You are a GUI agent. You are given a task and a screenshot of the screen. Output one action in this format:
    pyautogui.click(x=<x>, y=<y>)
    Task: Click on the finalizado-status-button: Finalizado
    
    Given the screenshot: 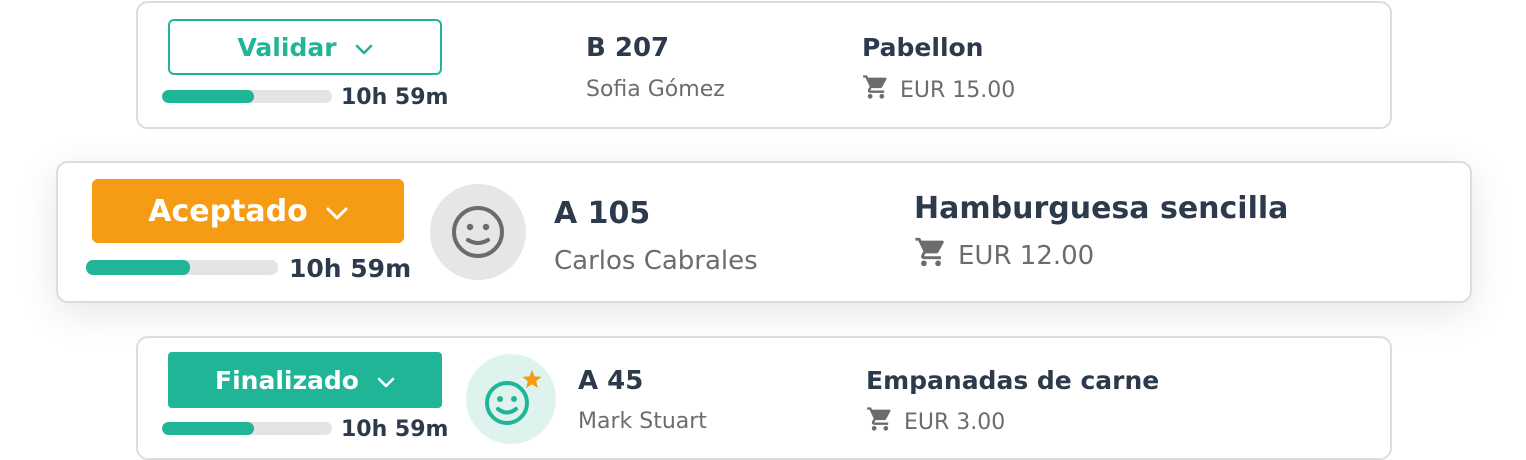 What is the action you would take?
    pyautogui.click(x=305, y=380)
    